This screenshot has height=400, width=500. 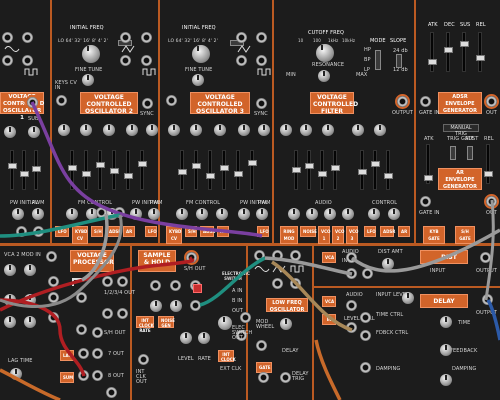 I want to click on cutoff-knob, so click(x=325, y=53).